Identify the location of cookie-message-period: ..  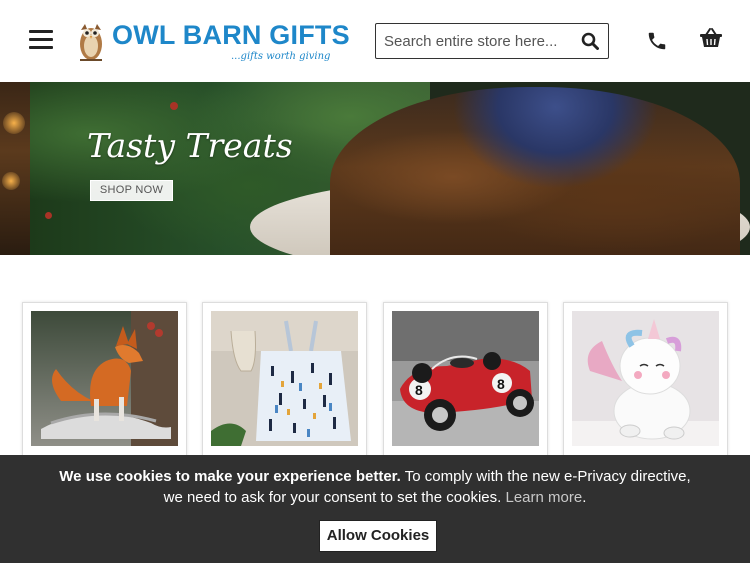
(584, 497).